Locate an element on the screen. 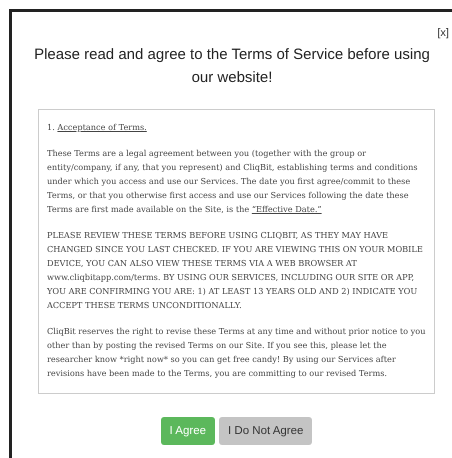 This screenshot has width=452, height=458. effective-date-link: “Effective Date.” is located at coordinates (287, 209).